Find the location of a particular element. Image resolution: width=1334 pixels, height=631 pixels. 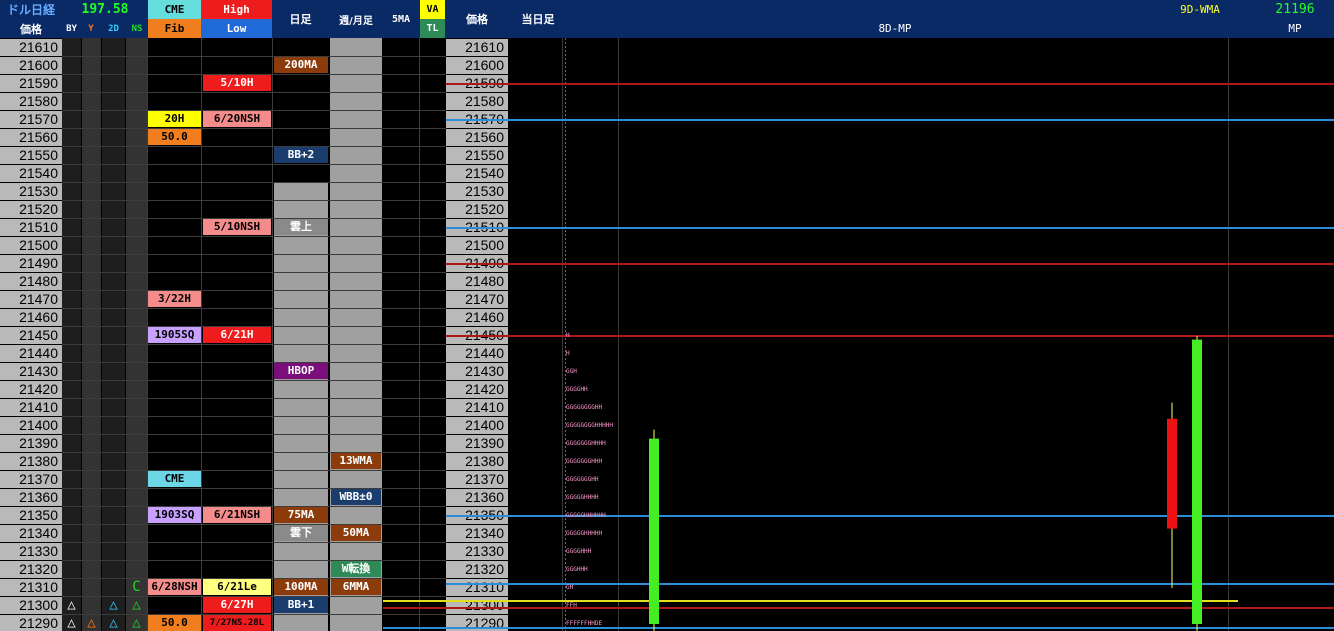

price-cell: 21390 is located at coordinates (31, 443).